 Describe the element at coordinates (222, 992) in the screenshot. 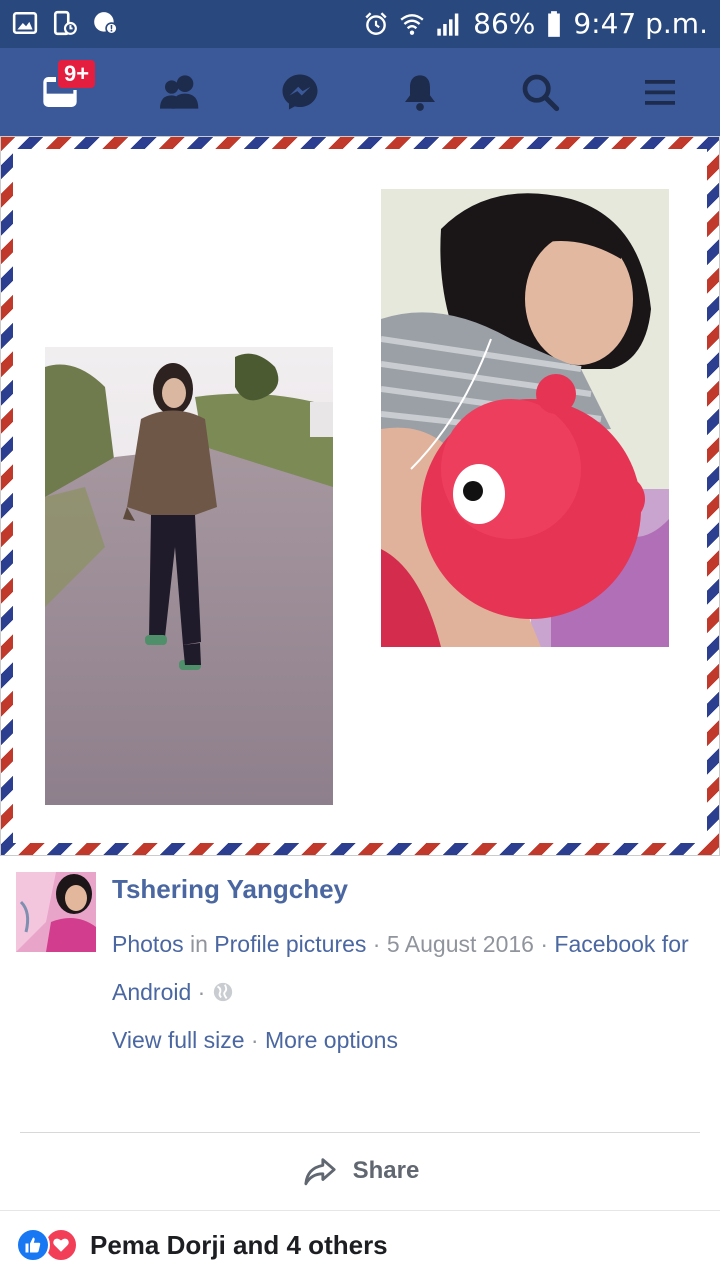

I see `public-globe-icon` at that location.